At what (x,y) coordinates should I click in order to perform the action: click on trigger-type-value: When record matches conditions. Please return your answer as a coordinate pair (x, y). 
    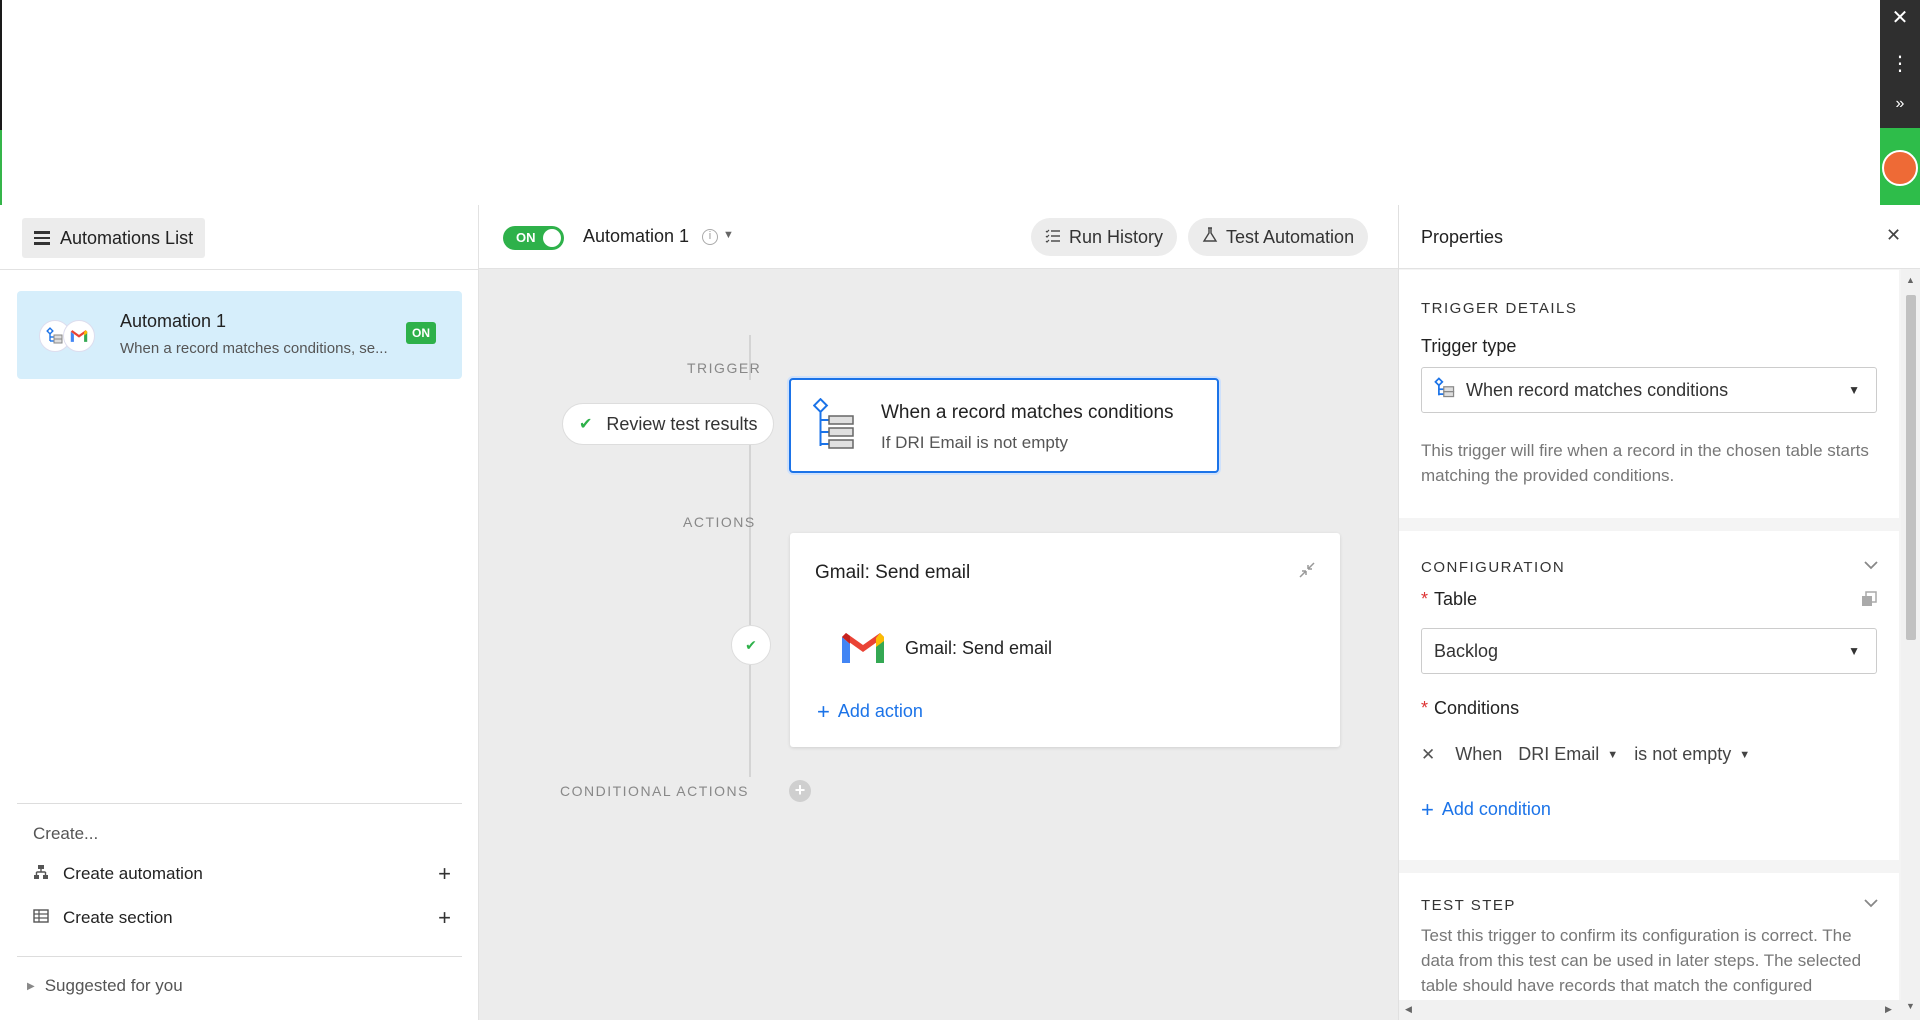
    Looking at the image, I should click on (1597, 389).